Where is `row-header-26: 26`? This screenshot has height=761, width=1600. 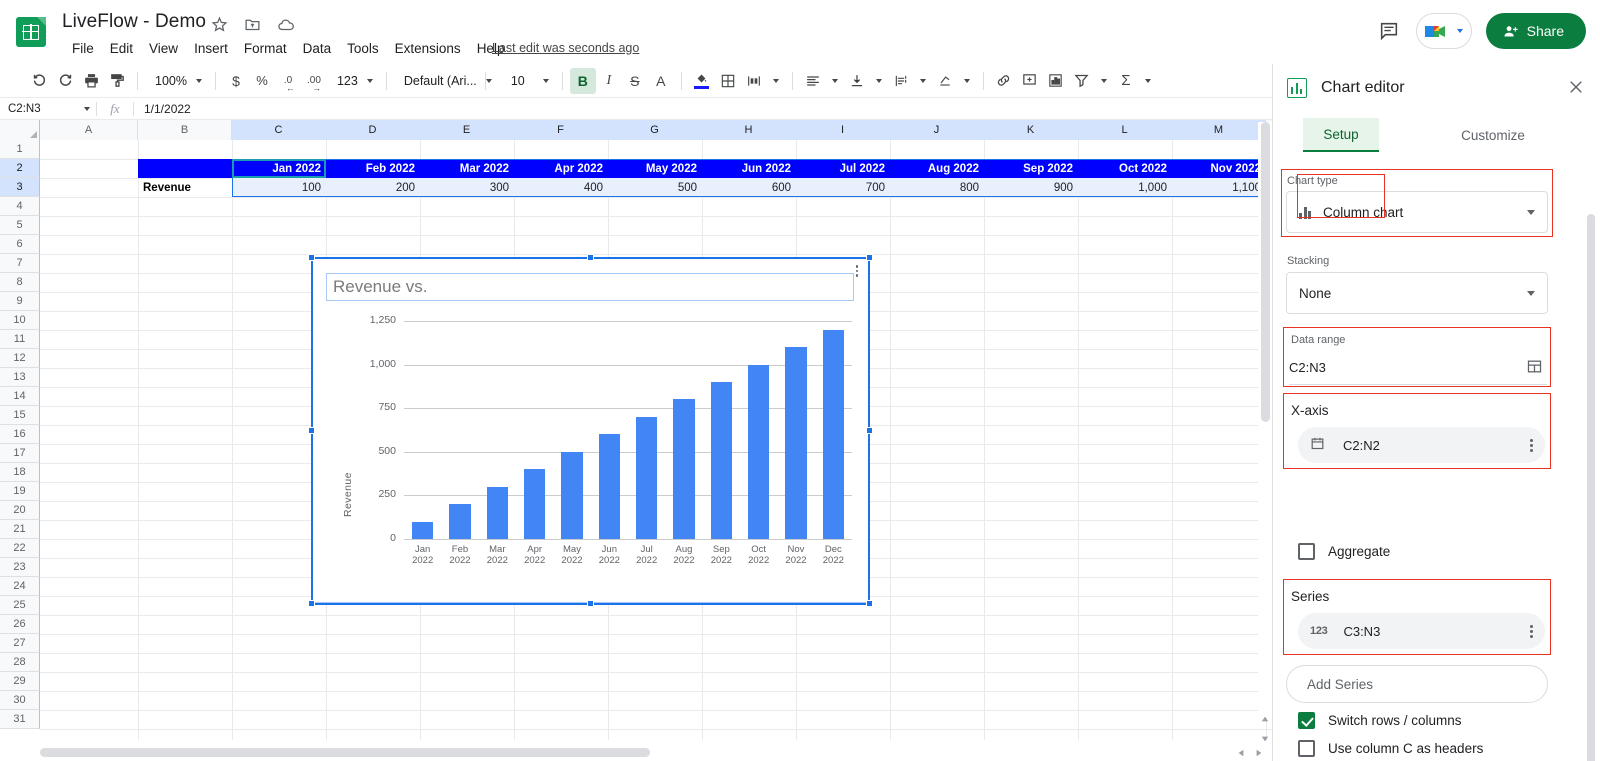 row-header-26: 26 is located at coordinates (20, 624).